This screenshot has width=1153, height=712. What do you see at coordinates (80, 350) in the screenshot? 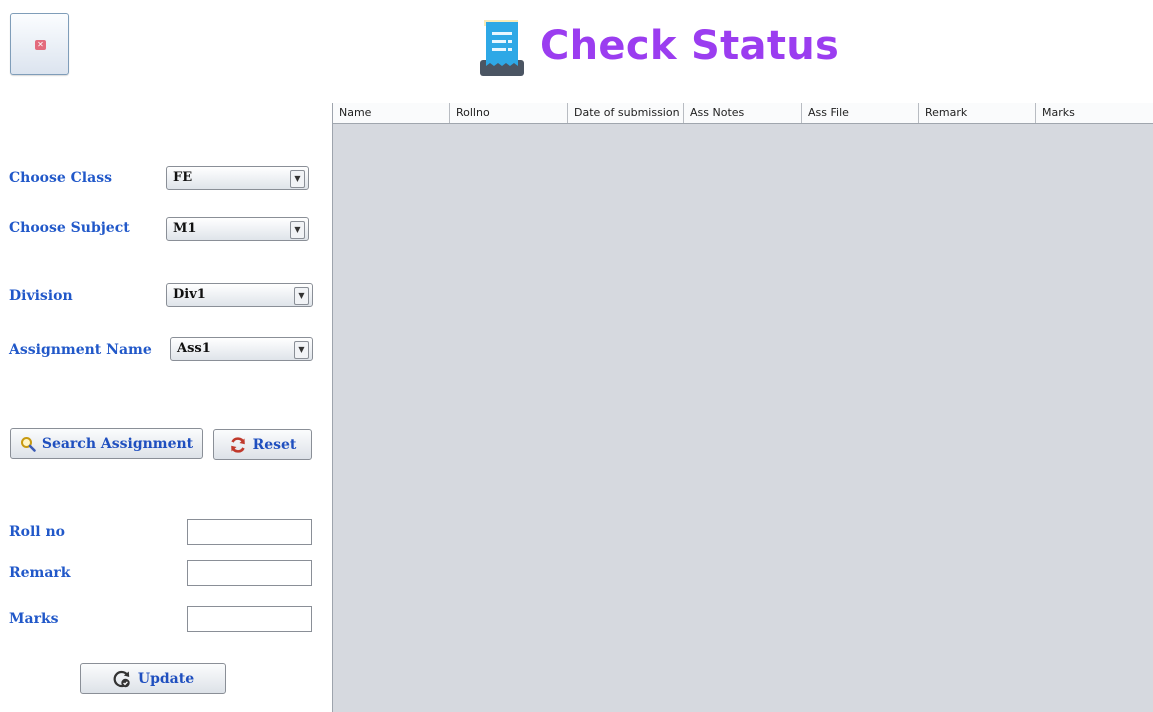
I see `assignment-label: Assignment Name` at bounding box center [80, 350].